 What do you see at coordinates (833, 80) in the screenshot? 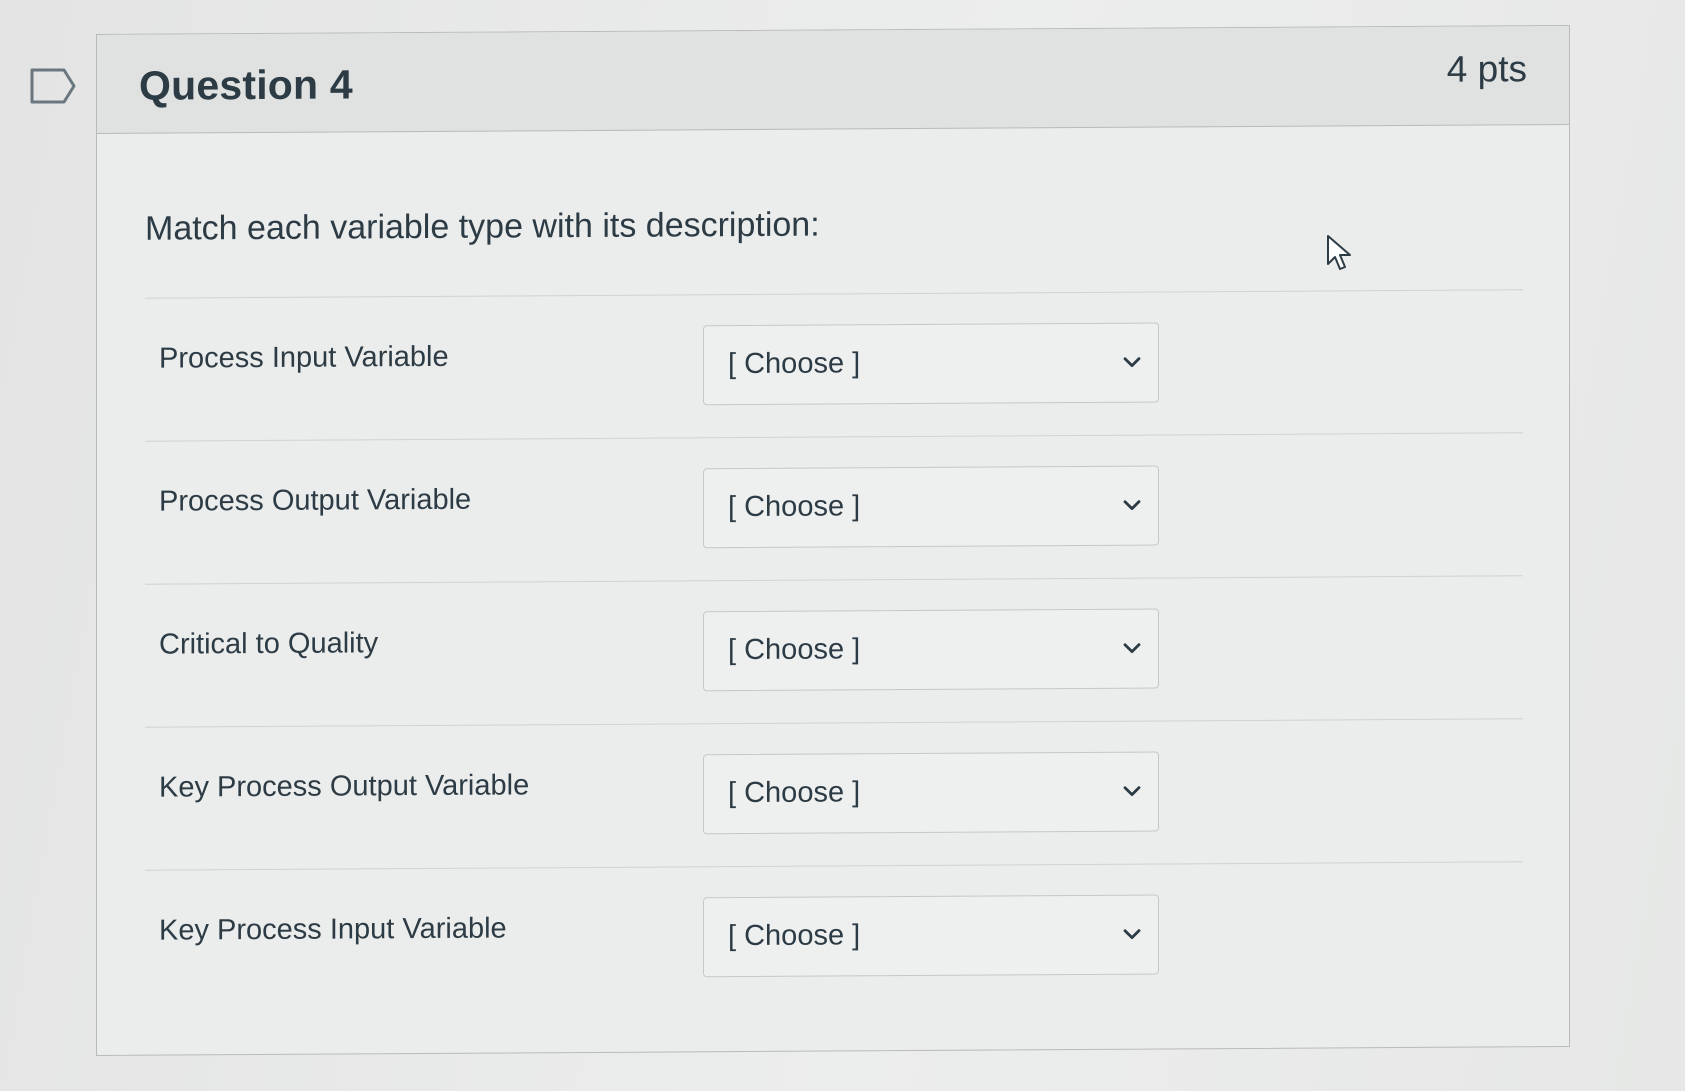
I see `question-header: Question 4 4 pts` at bounding box center [833, 80].